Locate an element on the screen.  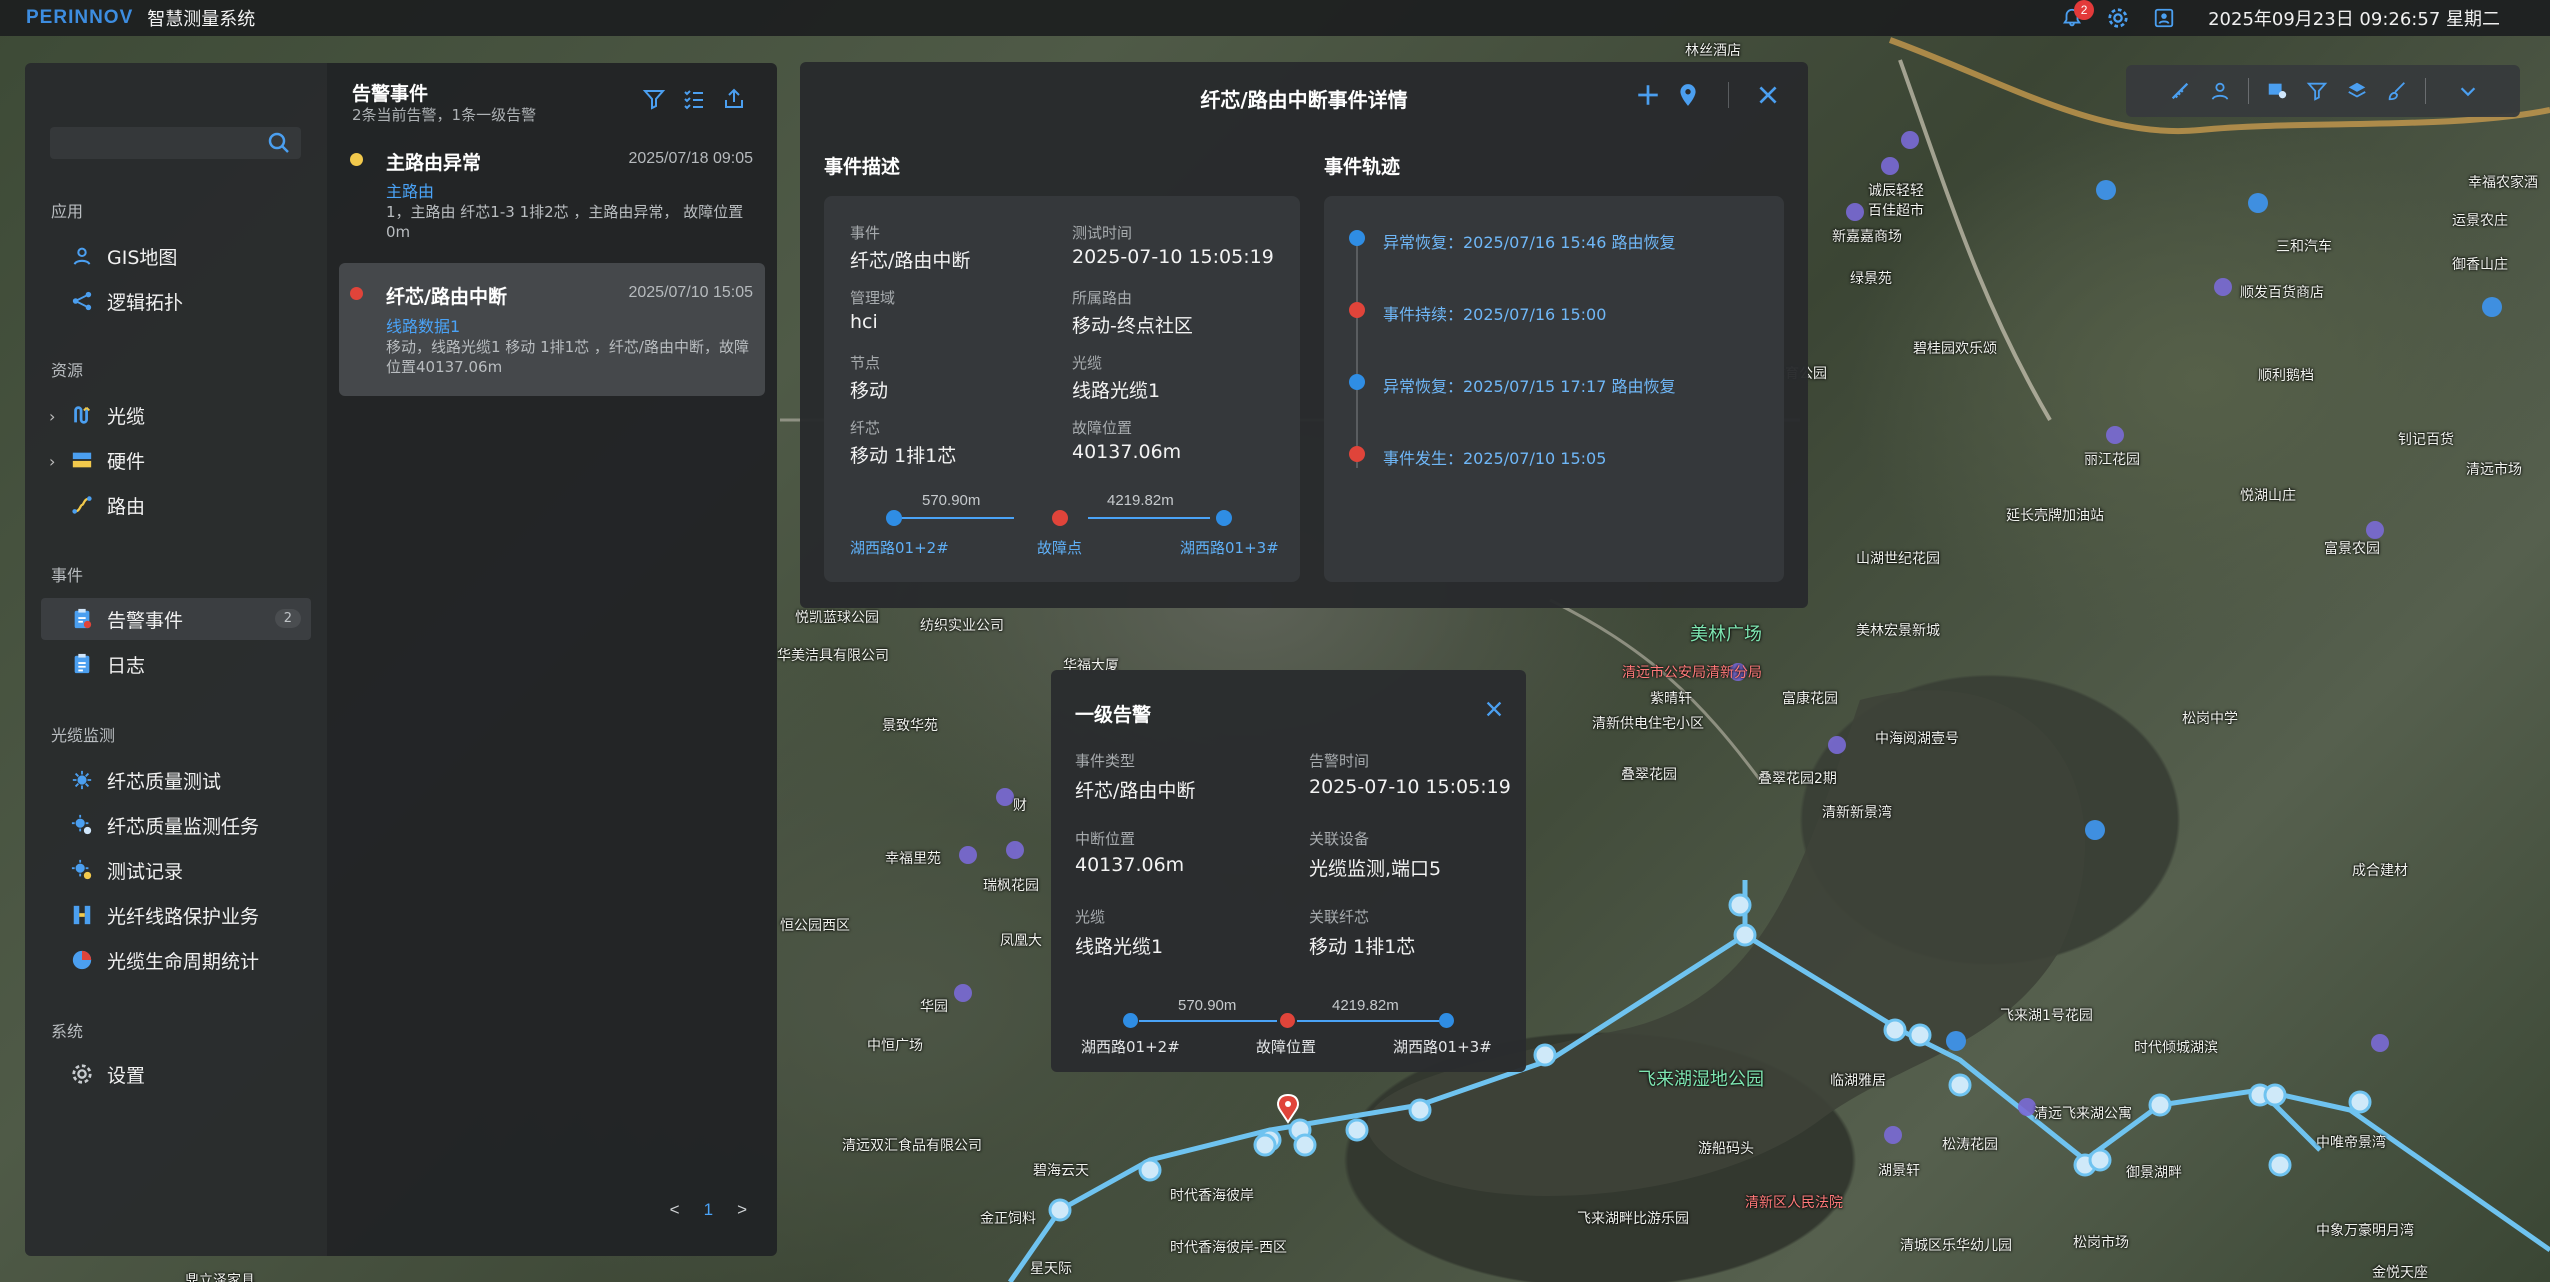
search-icon is located at coordinates (279, 143).